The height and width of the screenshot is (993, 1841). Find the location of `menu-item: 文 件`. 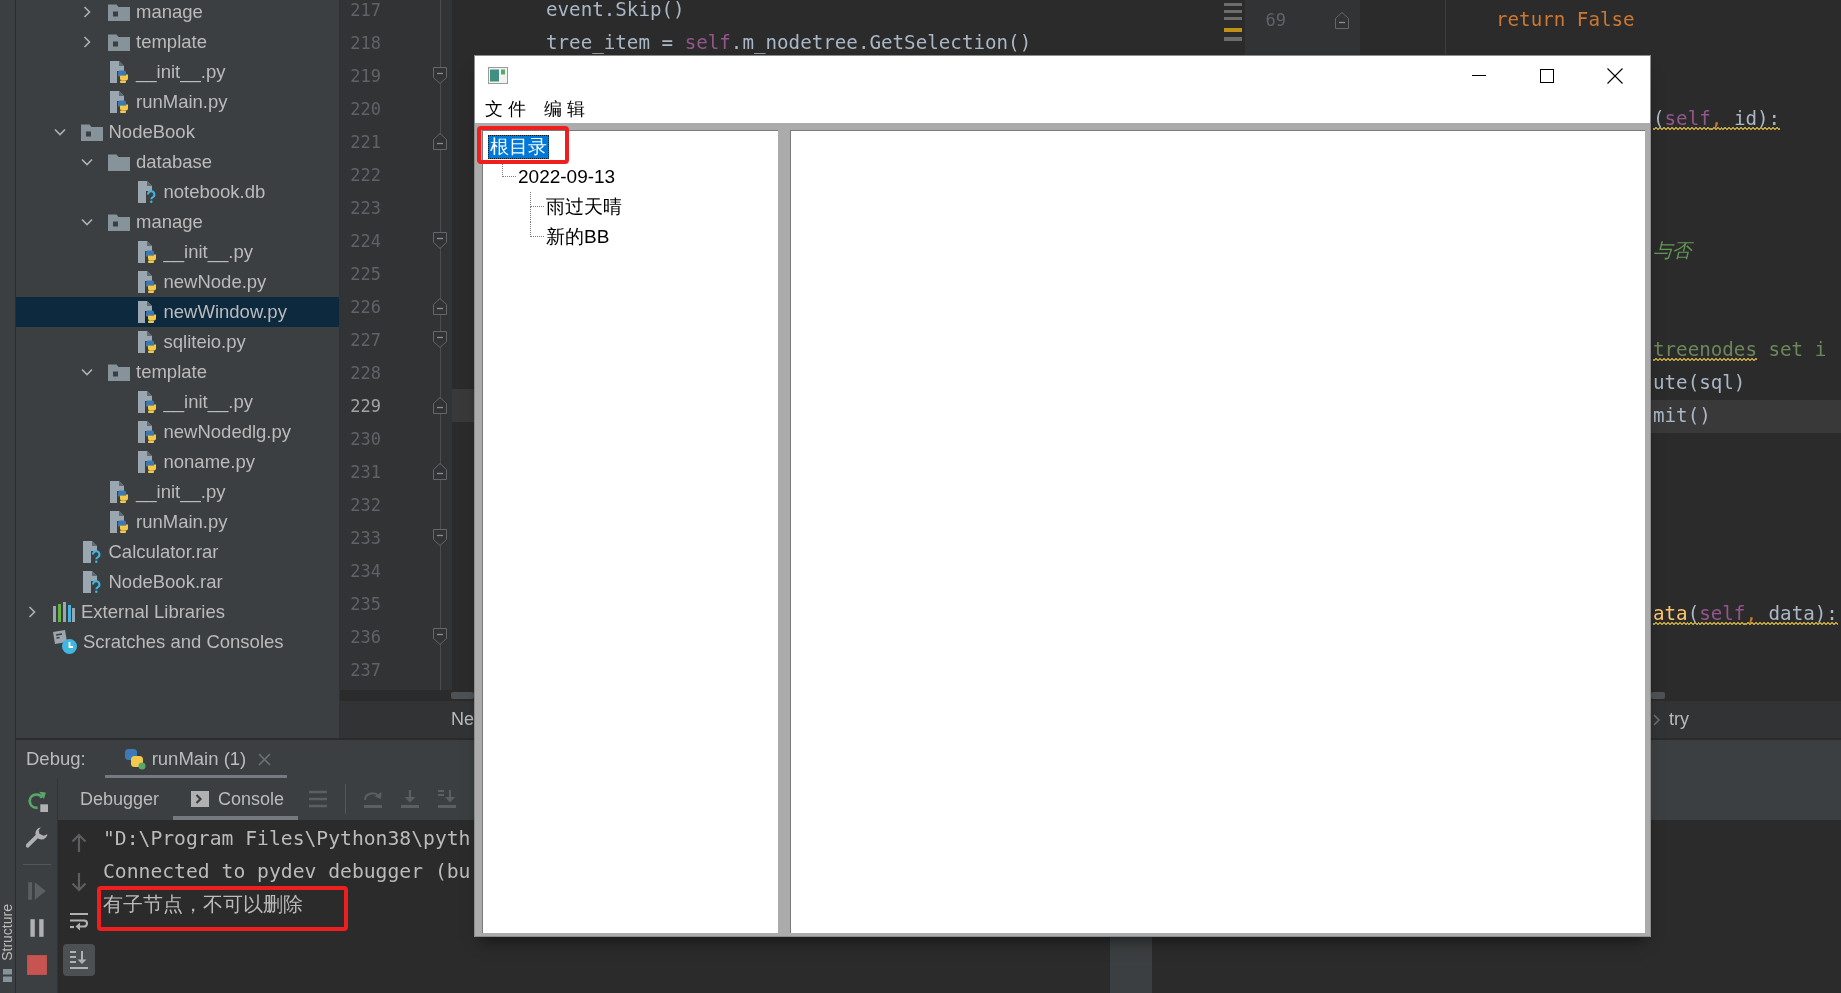

menu-item: 文 件 is located at coordinates (505, 109).